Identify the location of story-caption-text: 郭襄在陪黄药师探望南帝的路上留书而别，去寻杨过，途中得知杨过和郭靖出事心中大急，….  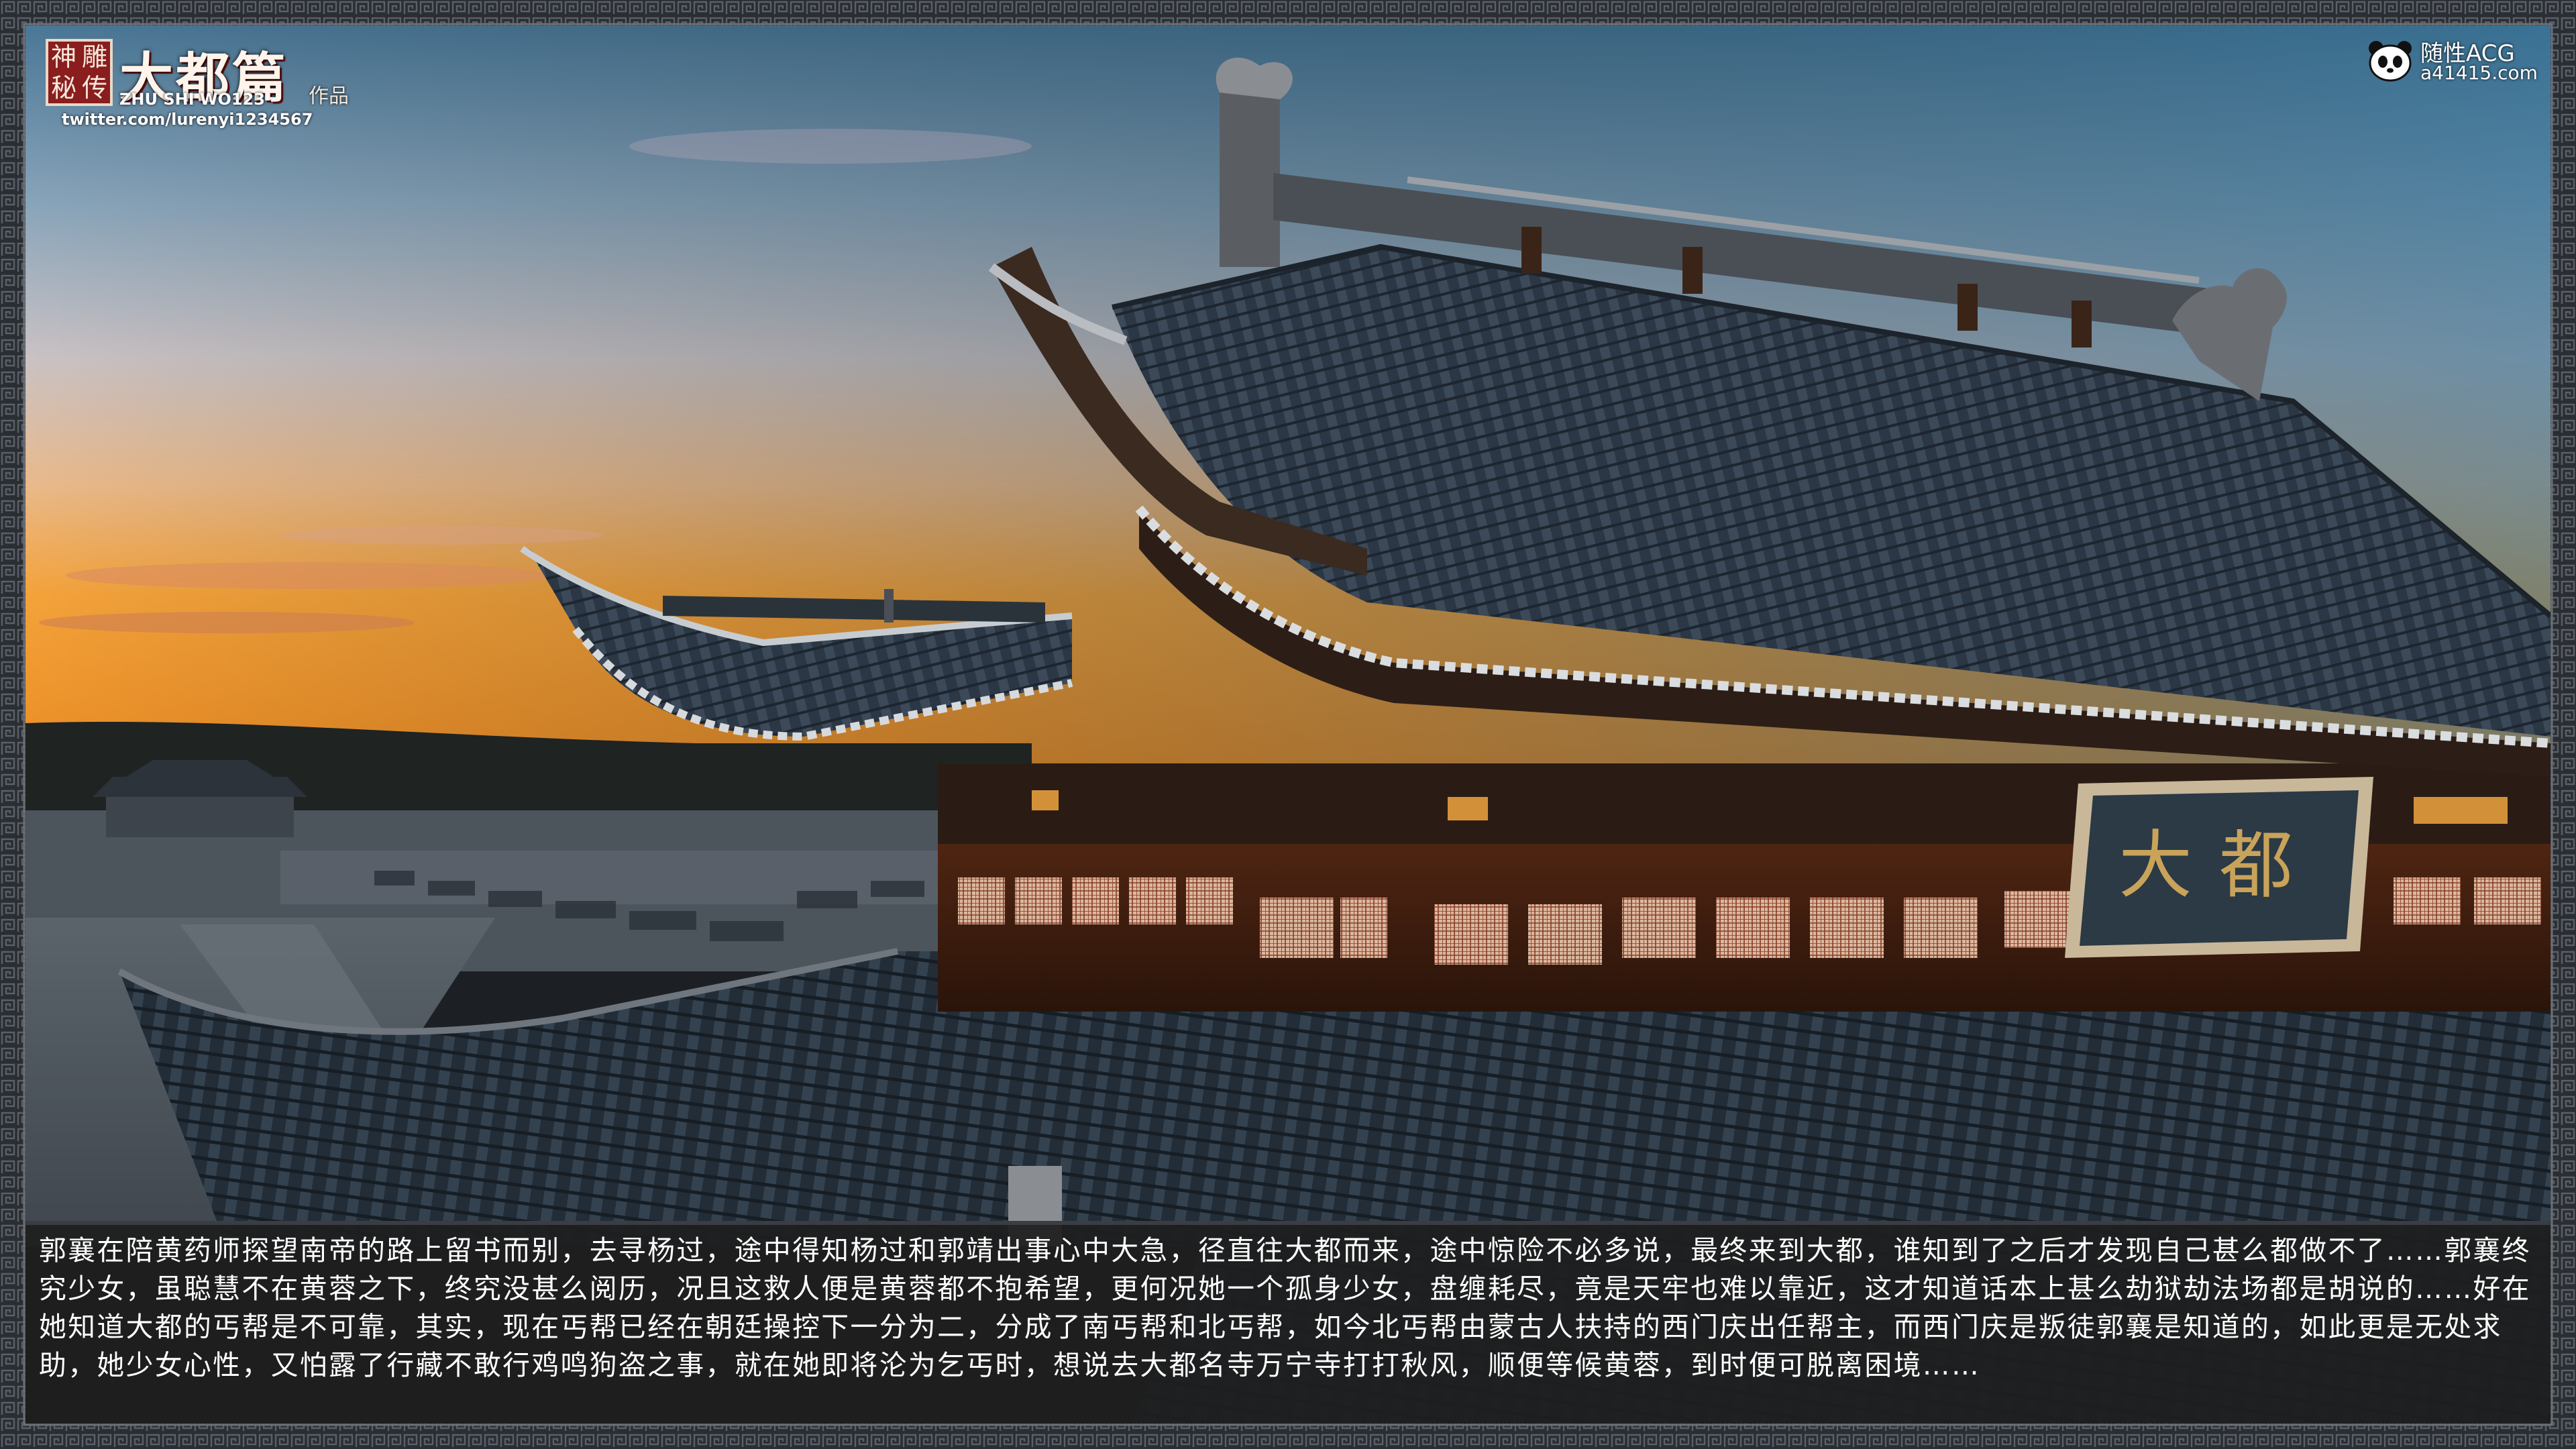
(1285, 1307).